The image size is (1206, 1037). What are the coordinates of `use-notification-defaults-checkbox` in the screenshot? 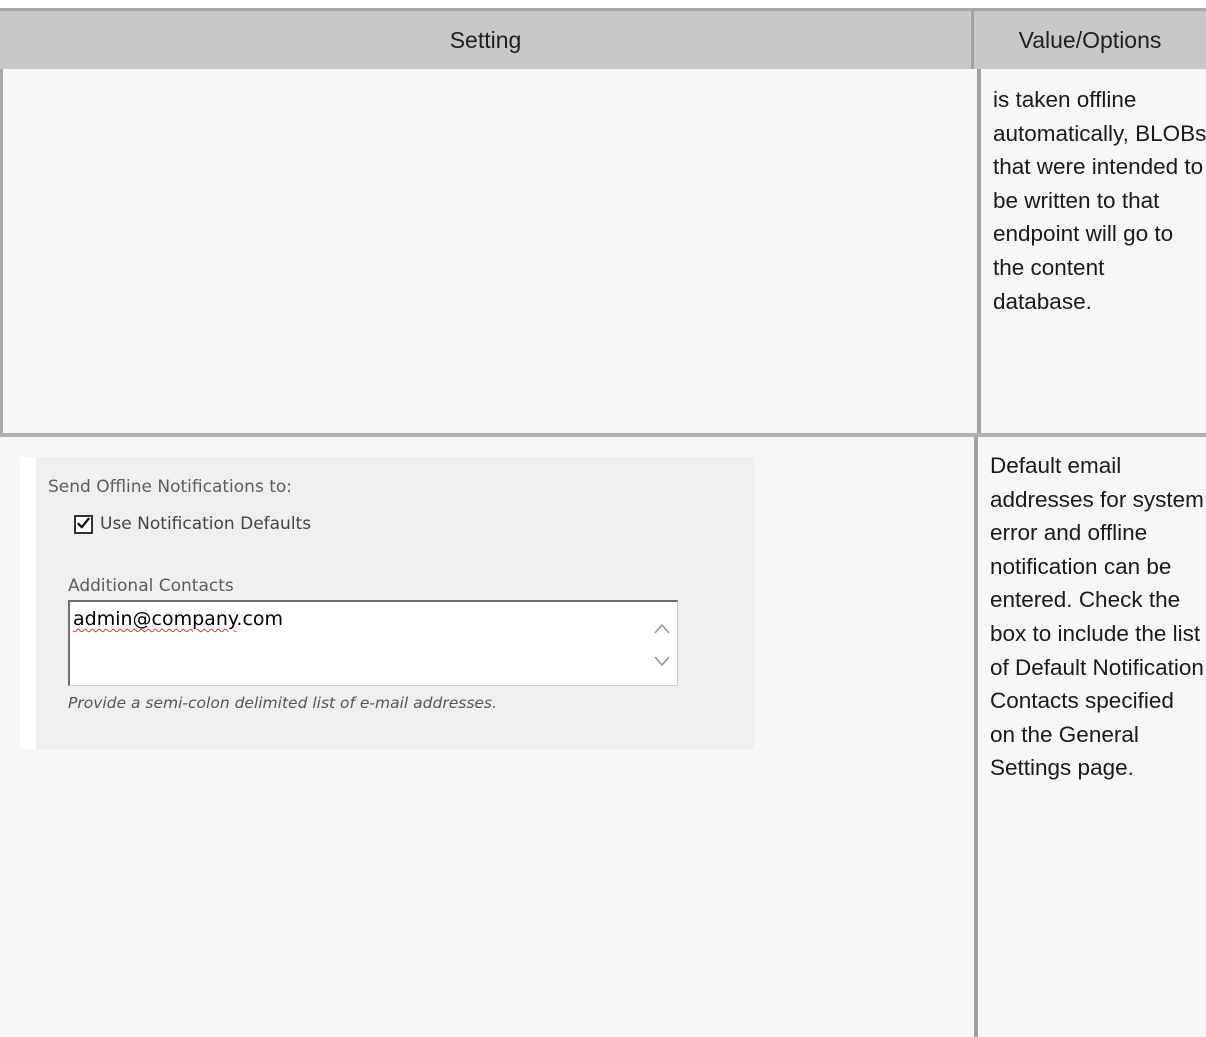 It's located at (83, 524).